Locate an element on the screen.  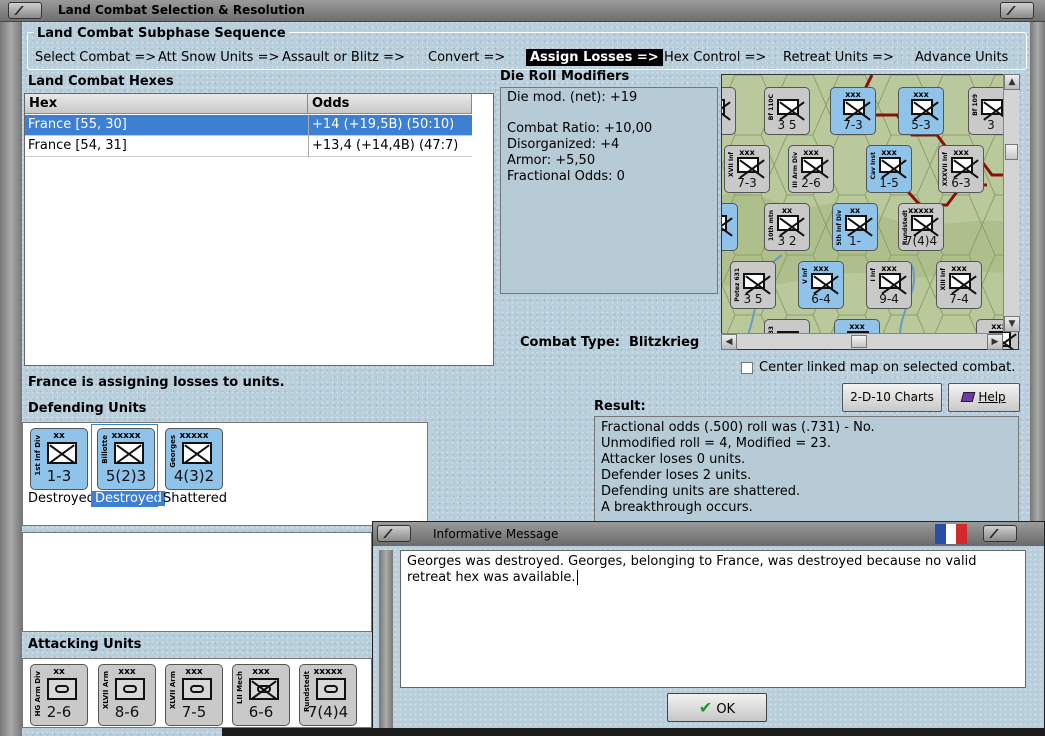
scroll-down-icon: ▼ is located at coordinates (1012, 324).